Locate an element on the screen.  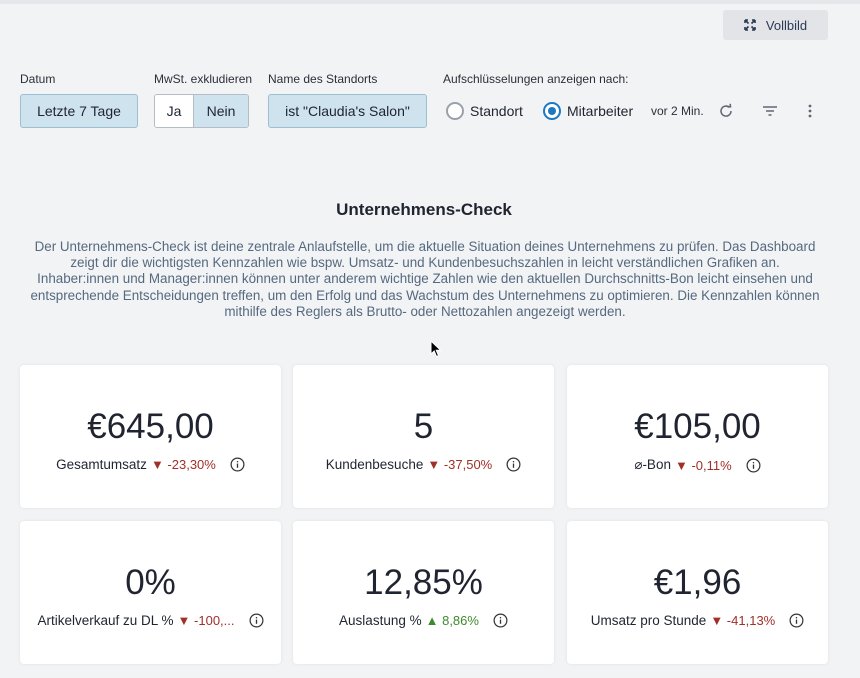
filter-button is located at coordinates (770, 111).